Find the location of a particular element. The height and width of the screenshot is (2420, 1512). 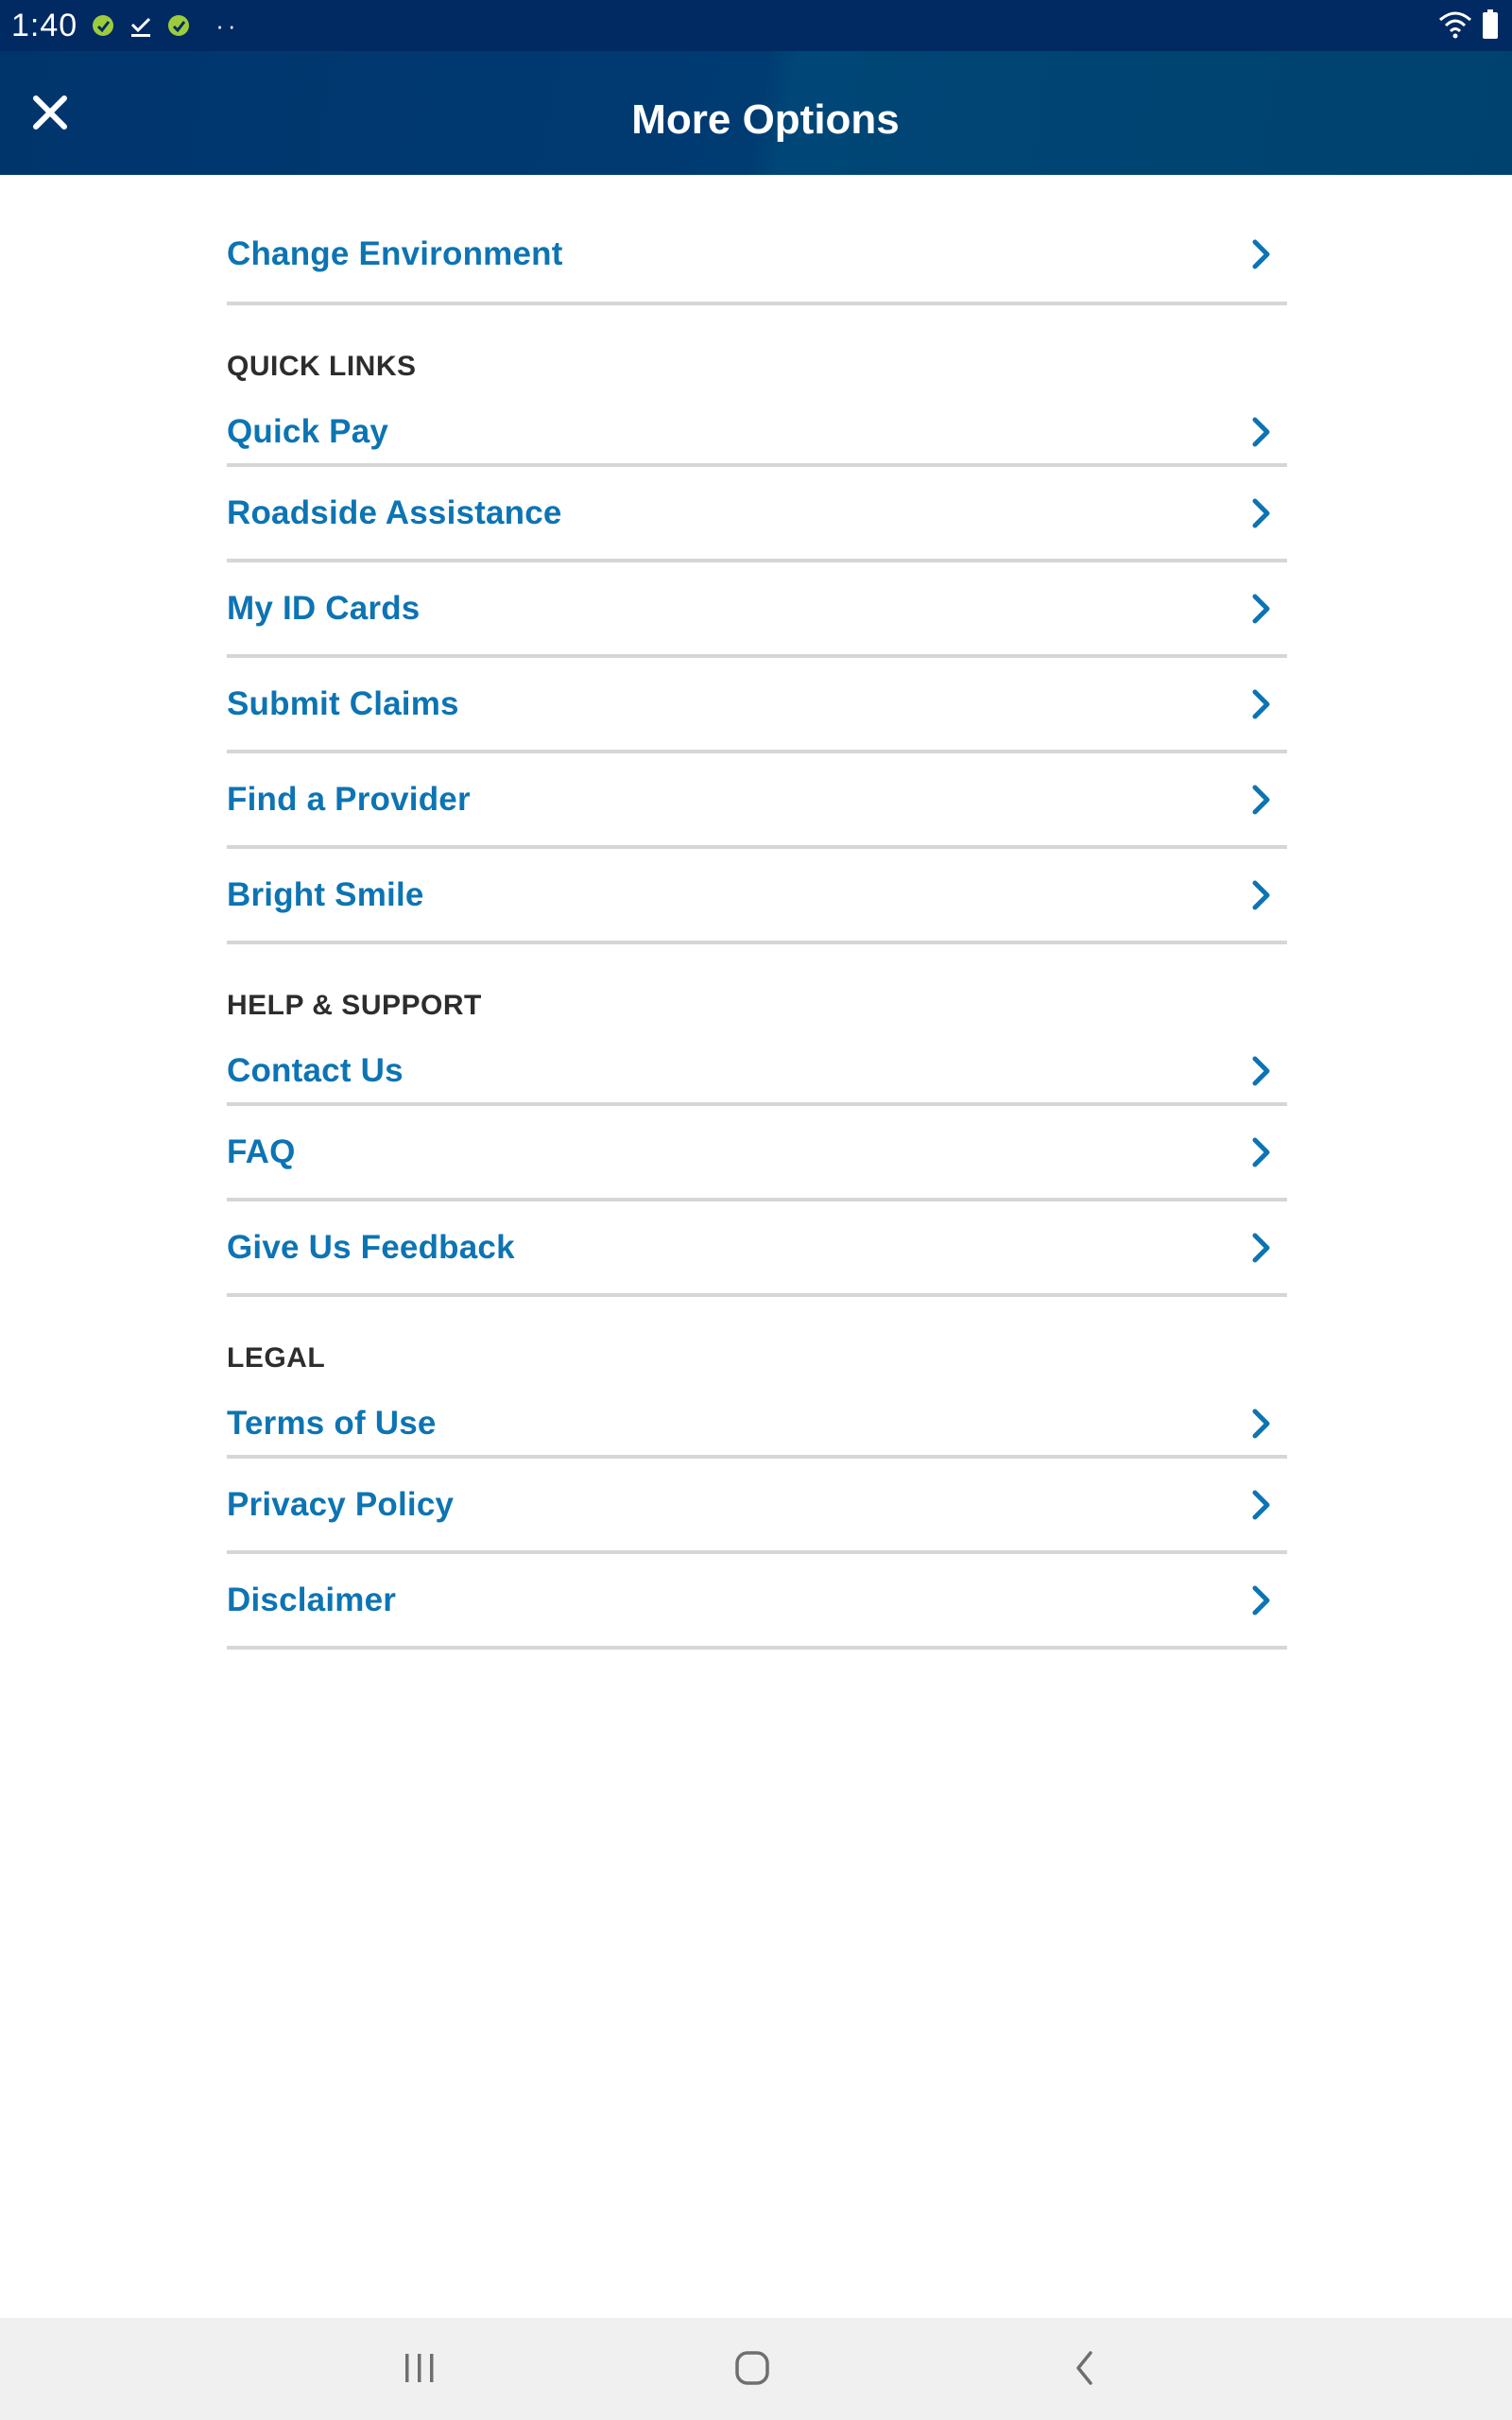

section-heading-quick-links: QUICK LINKS is located at coordinates (322, 366).